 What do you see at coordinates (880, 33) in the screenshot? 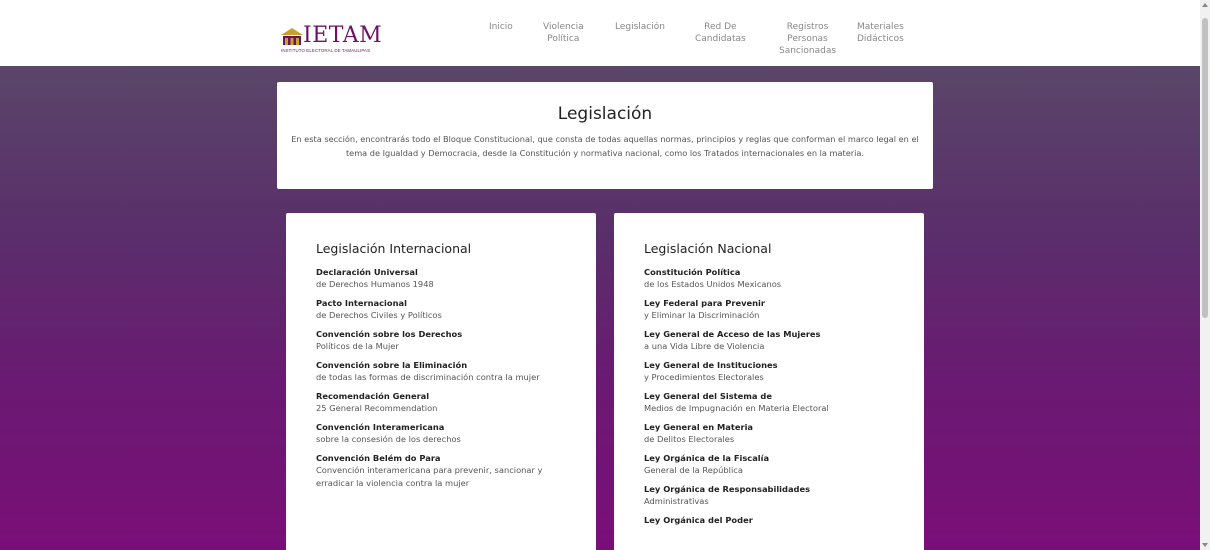
I see `nav-materiales-didacticos: Materiales Didácticos` at bounding box center [880, 33].